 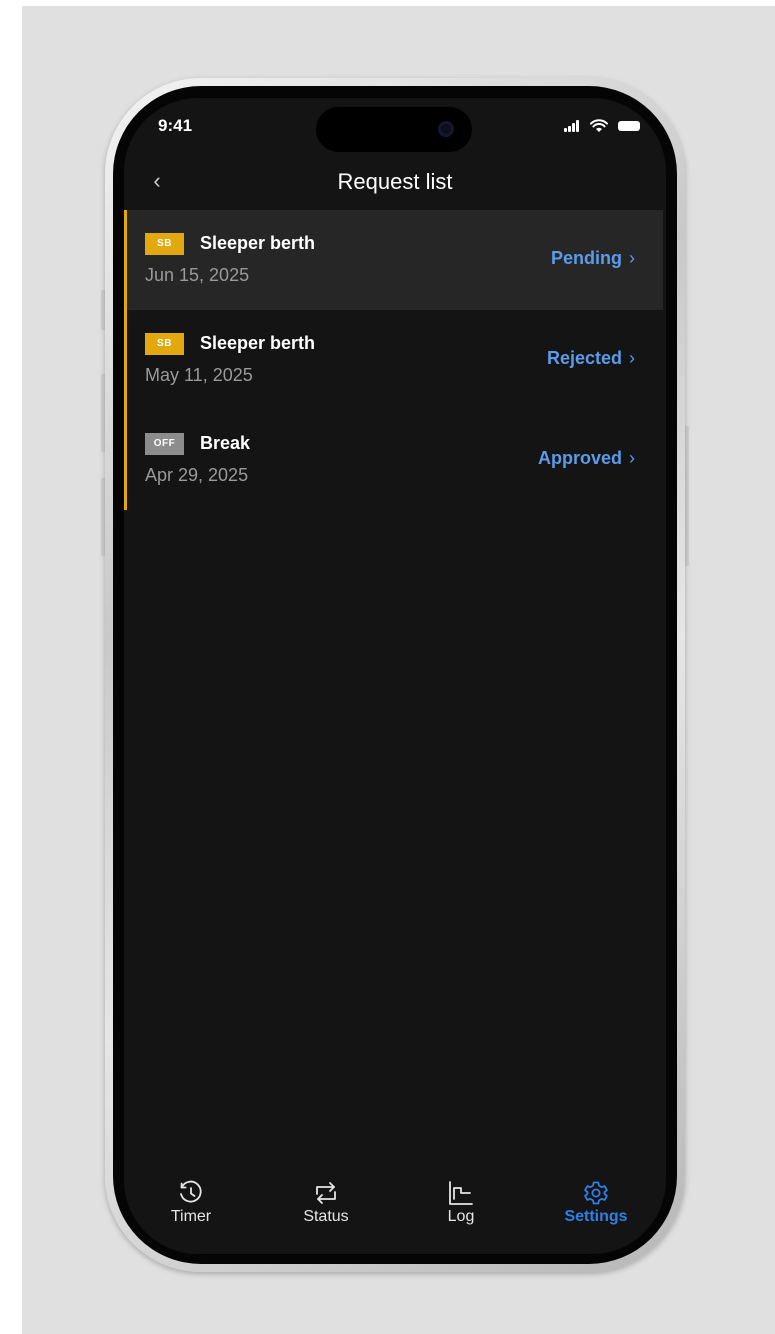 I want to click on front-camera-icon, so click(x=446, y=129).